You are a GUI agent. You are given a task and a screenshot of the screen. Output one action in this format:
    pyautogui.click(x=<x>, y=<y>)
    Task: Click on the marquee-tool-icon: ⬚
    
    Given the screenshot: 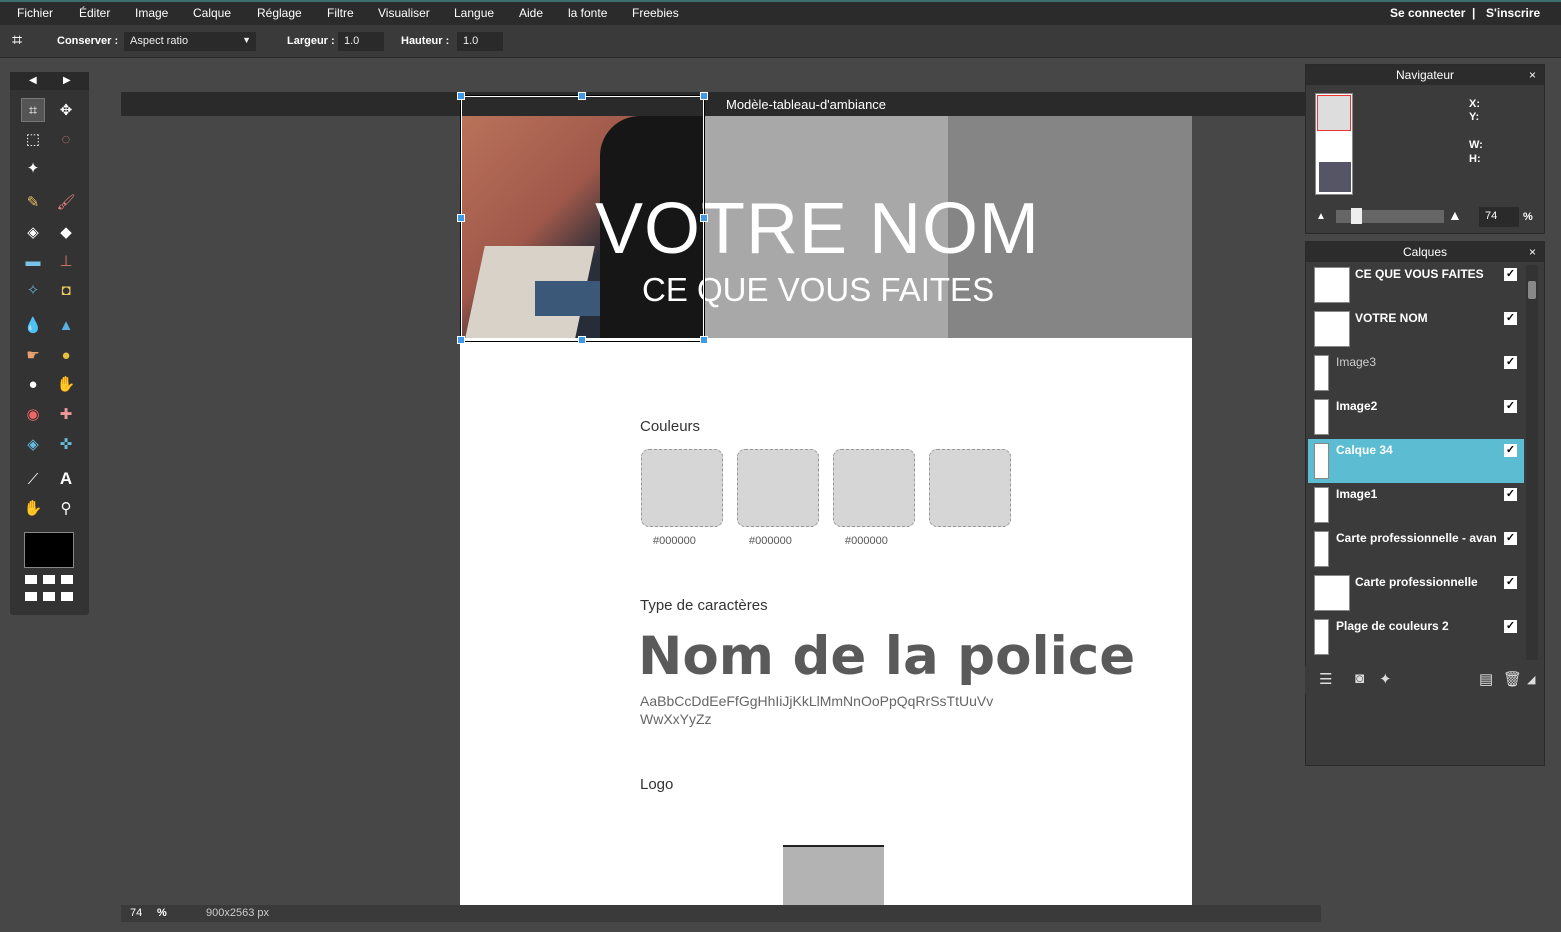 What is the action you would take?
    pyautogui.click(x=33, y=139)
    